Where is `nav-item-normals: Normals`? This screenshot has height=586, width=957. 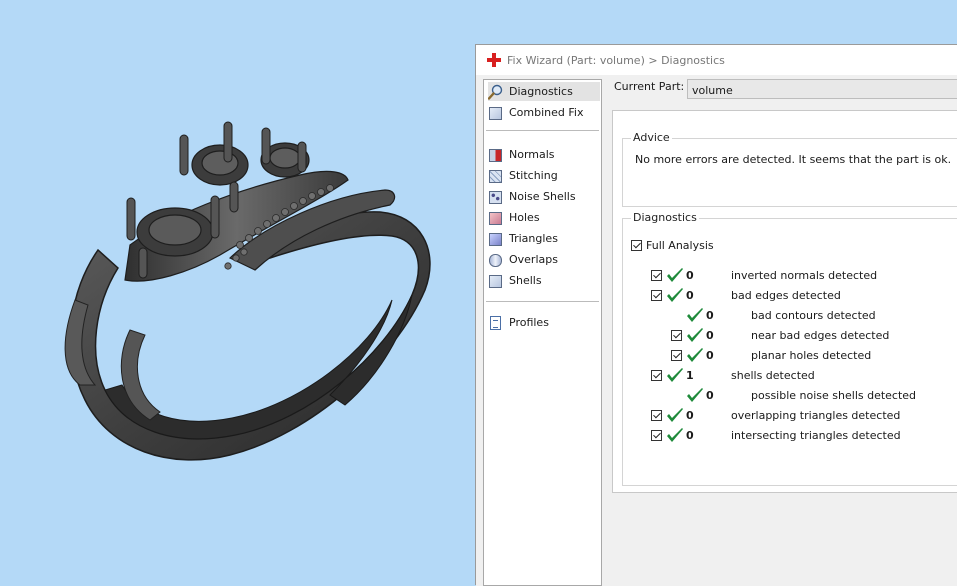
nav-item-normals: Normals is located at coordinates (524, 154).